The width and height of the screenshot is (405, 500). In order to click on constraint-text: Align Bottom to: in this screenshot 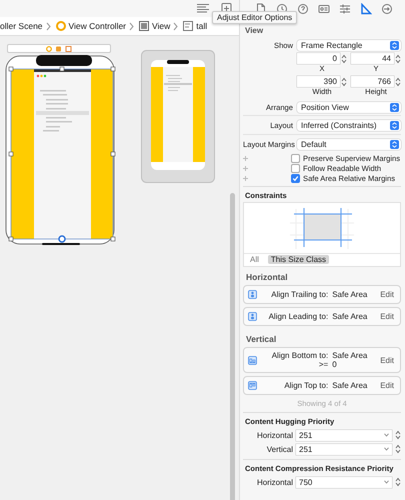, I will do `click(300, 355)`.